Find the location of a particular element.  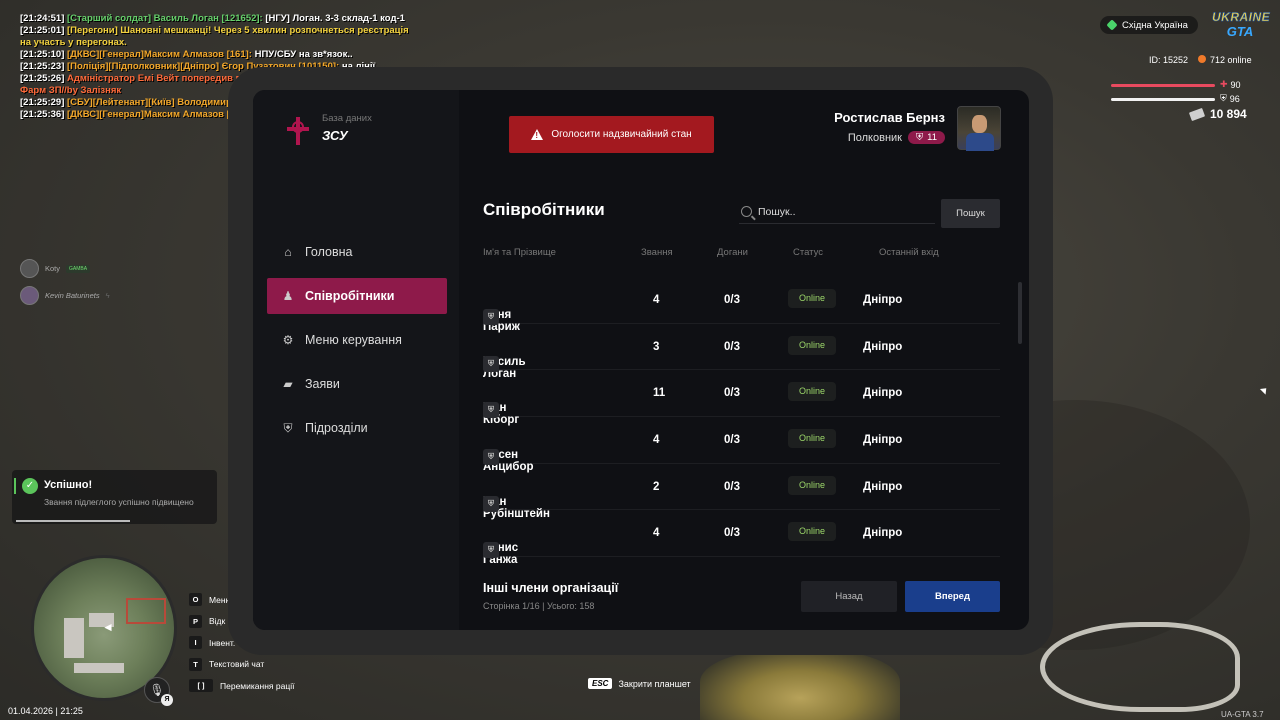

money-value: 10 894 is located at coordinates (1228, 114).